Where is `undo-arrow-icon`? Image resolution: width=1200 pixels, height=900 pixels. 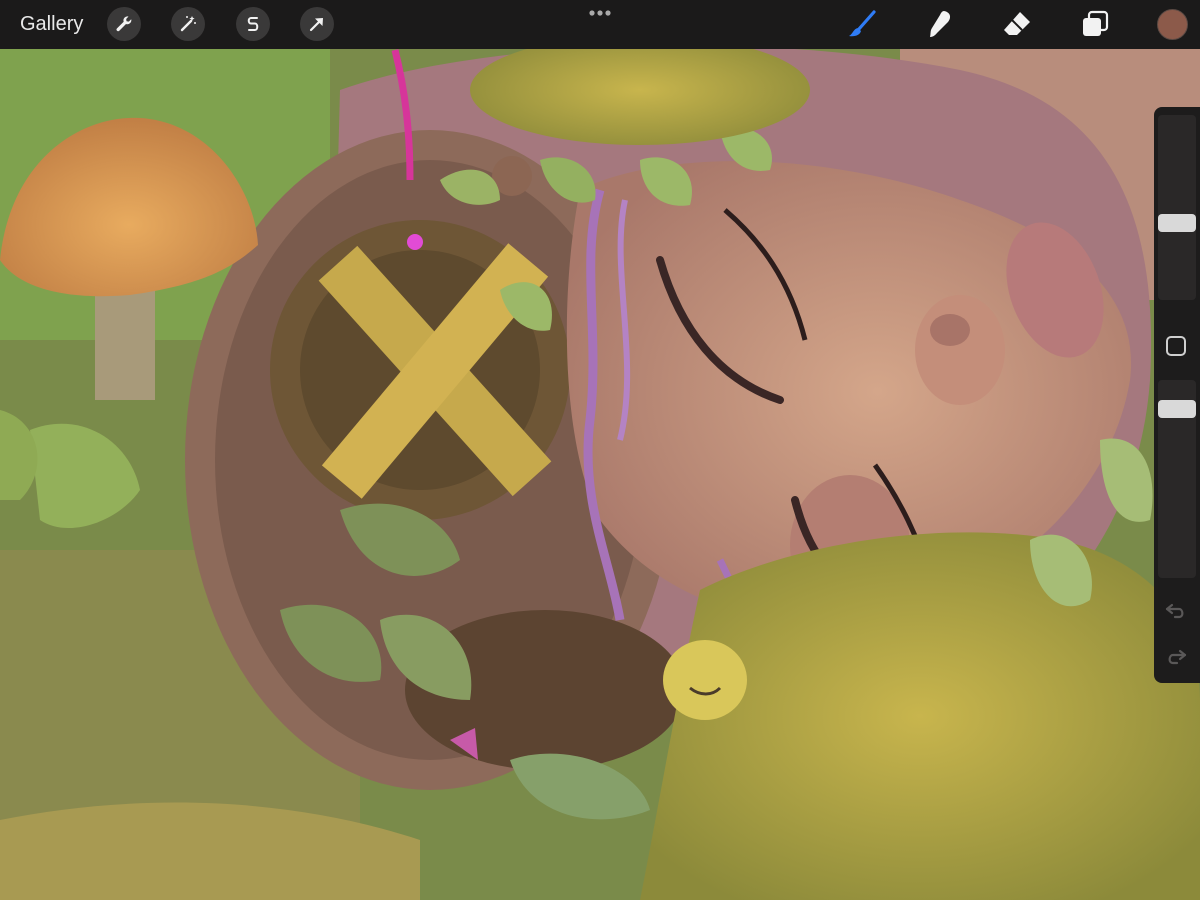
undo-arrow-icon is located at coordinates (1176, 610).